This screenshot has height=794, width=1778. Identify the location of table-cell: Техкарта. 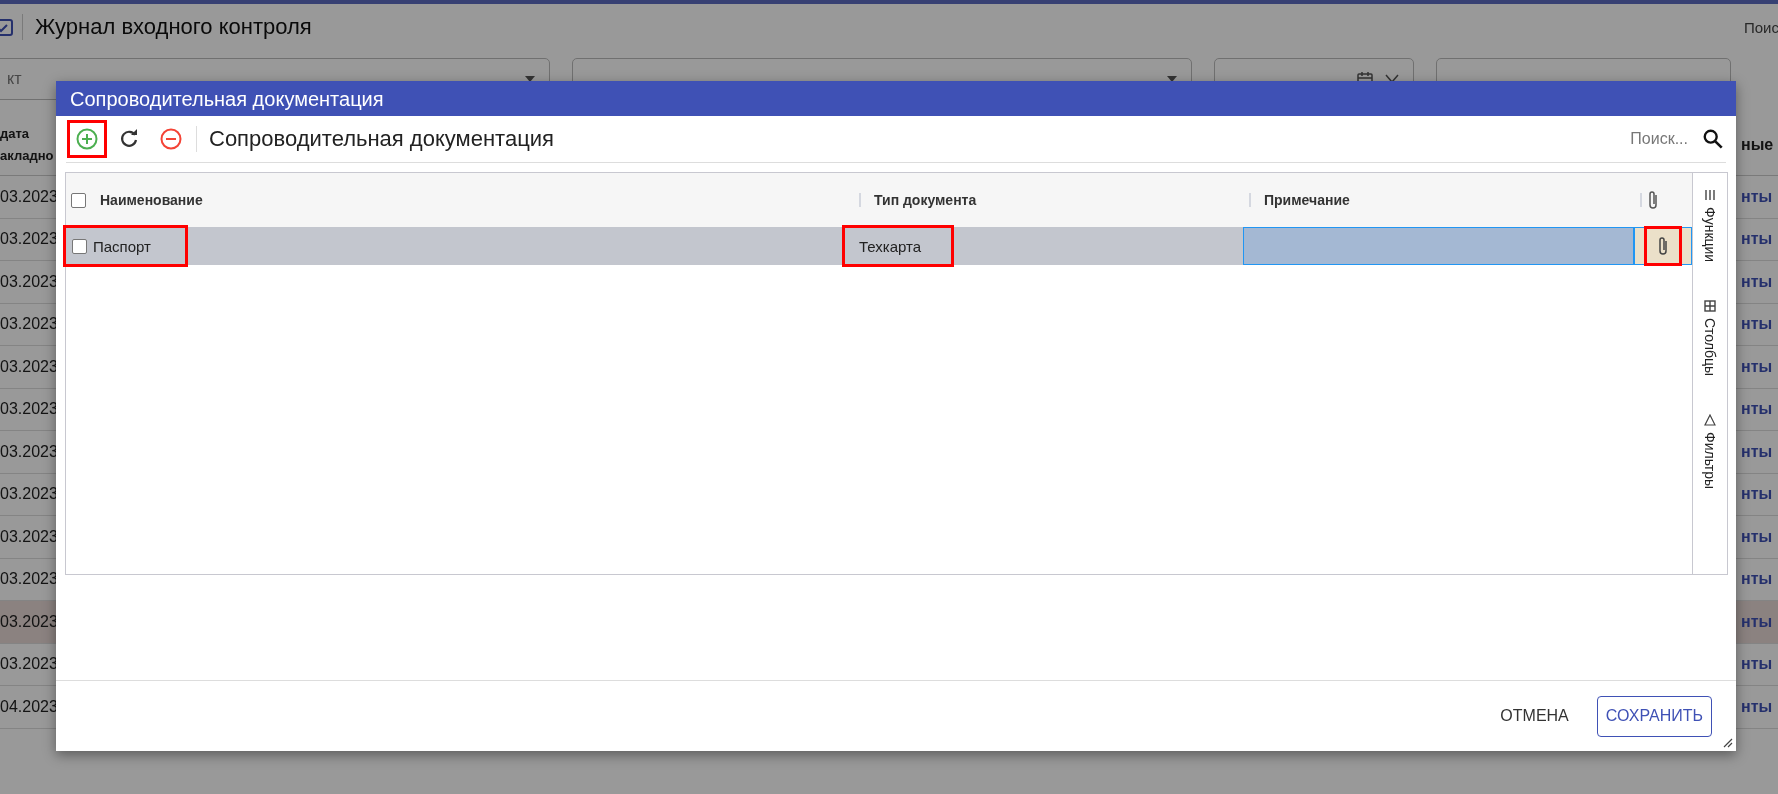
(890, 246).